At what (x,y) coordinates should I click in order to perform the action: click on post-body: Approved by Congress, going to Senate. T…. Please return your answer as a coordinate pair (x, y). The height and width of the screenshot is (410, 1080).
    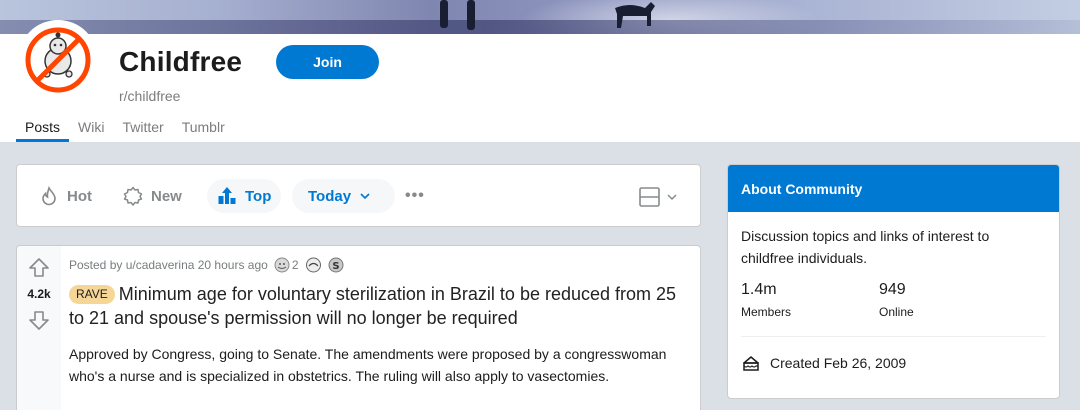
    Looking at the image, I should click on (368, 365).